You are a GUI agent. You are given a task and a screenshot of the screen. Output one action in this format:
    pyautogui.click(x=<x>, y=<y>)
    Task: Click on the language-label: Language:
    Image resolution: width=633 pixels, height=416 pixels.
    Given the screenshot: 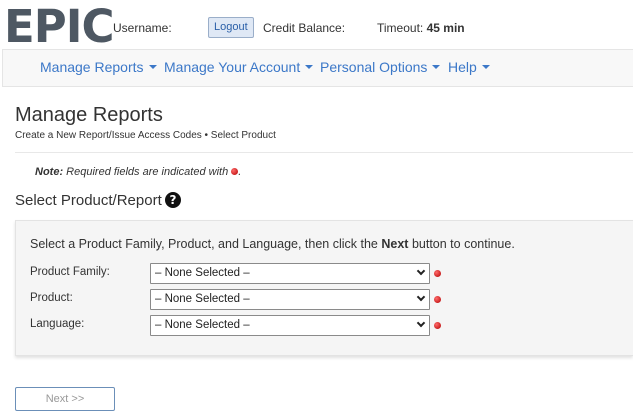 What is the action you would take?
    pyautogui.click(x=57, y=324)
    